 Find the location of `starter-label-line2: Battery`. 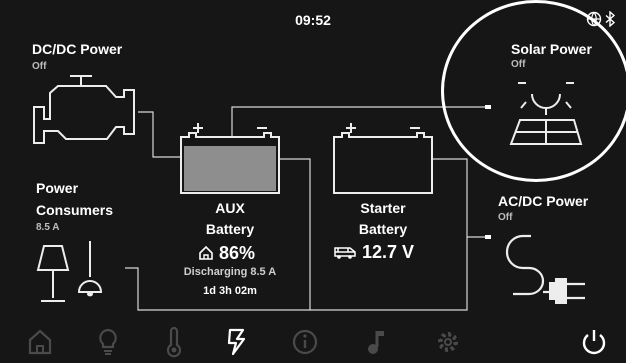

starter-label-line2: Battery is located at coordinates (383, 229).